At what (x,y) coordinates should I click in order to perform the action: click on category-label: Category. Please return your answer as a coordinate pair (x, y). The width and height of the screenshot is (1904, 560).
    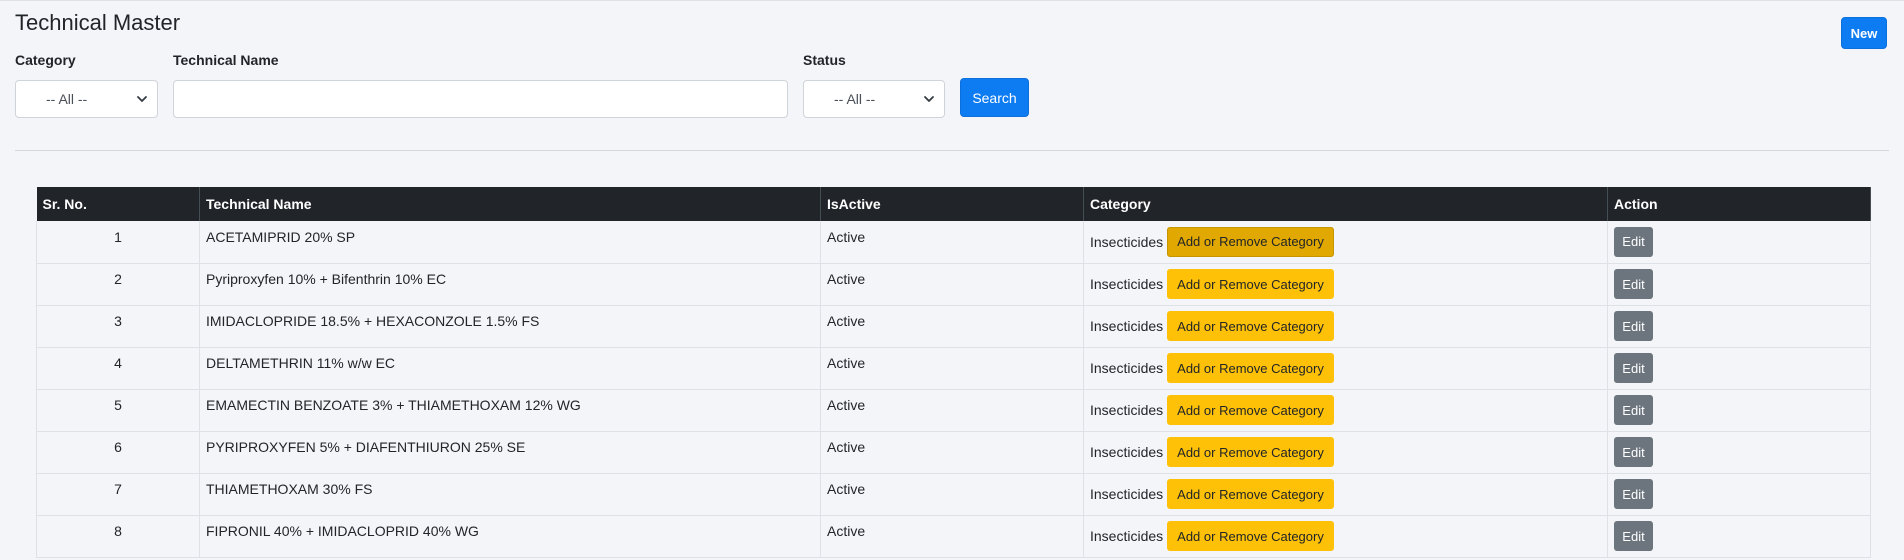
    Looking at the image, I should click on (45, 60).